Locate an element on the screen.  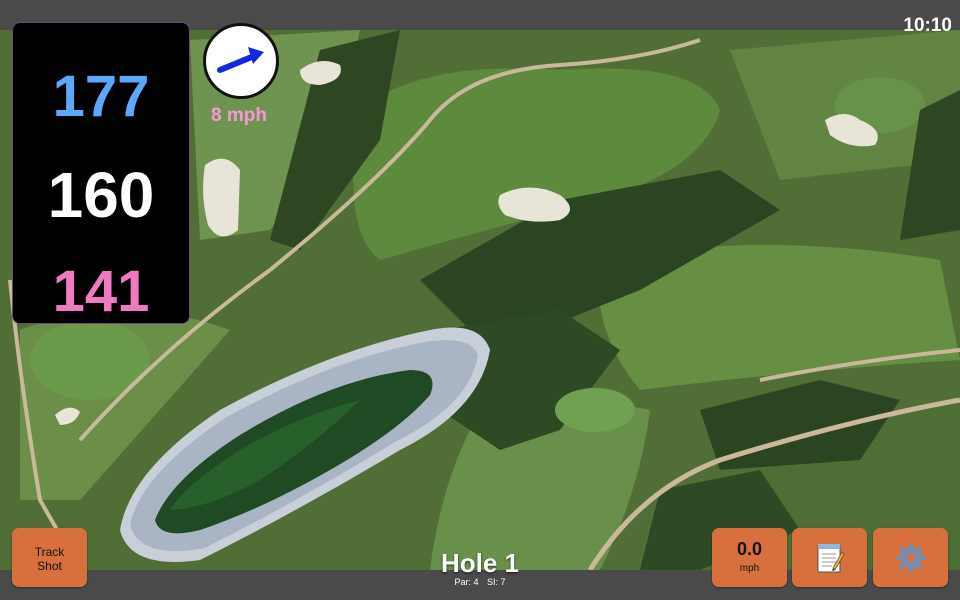
speed-value: 0.0 is located at coordinates (749, 549).